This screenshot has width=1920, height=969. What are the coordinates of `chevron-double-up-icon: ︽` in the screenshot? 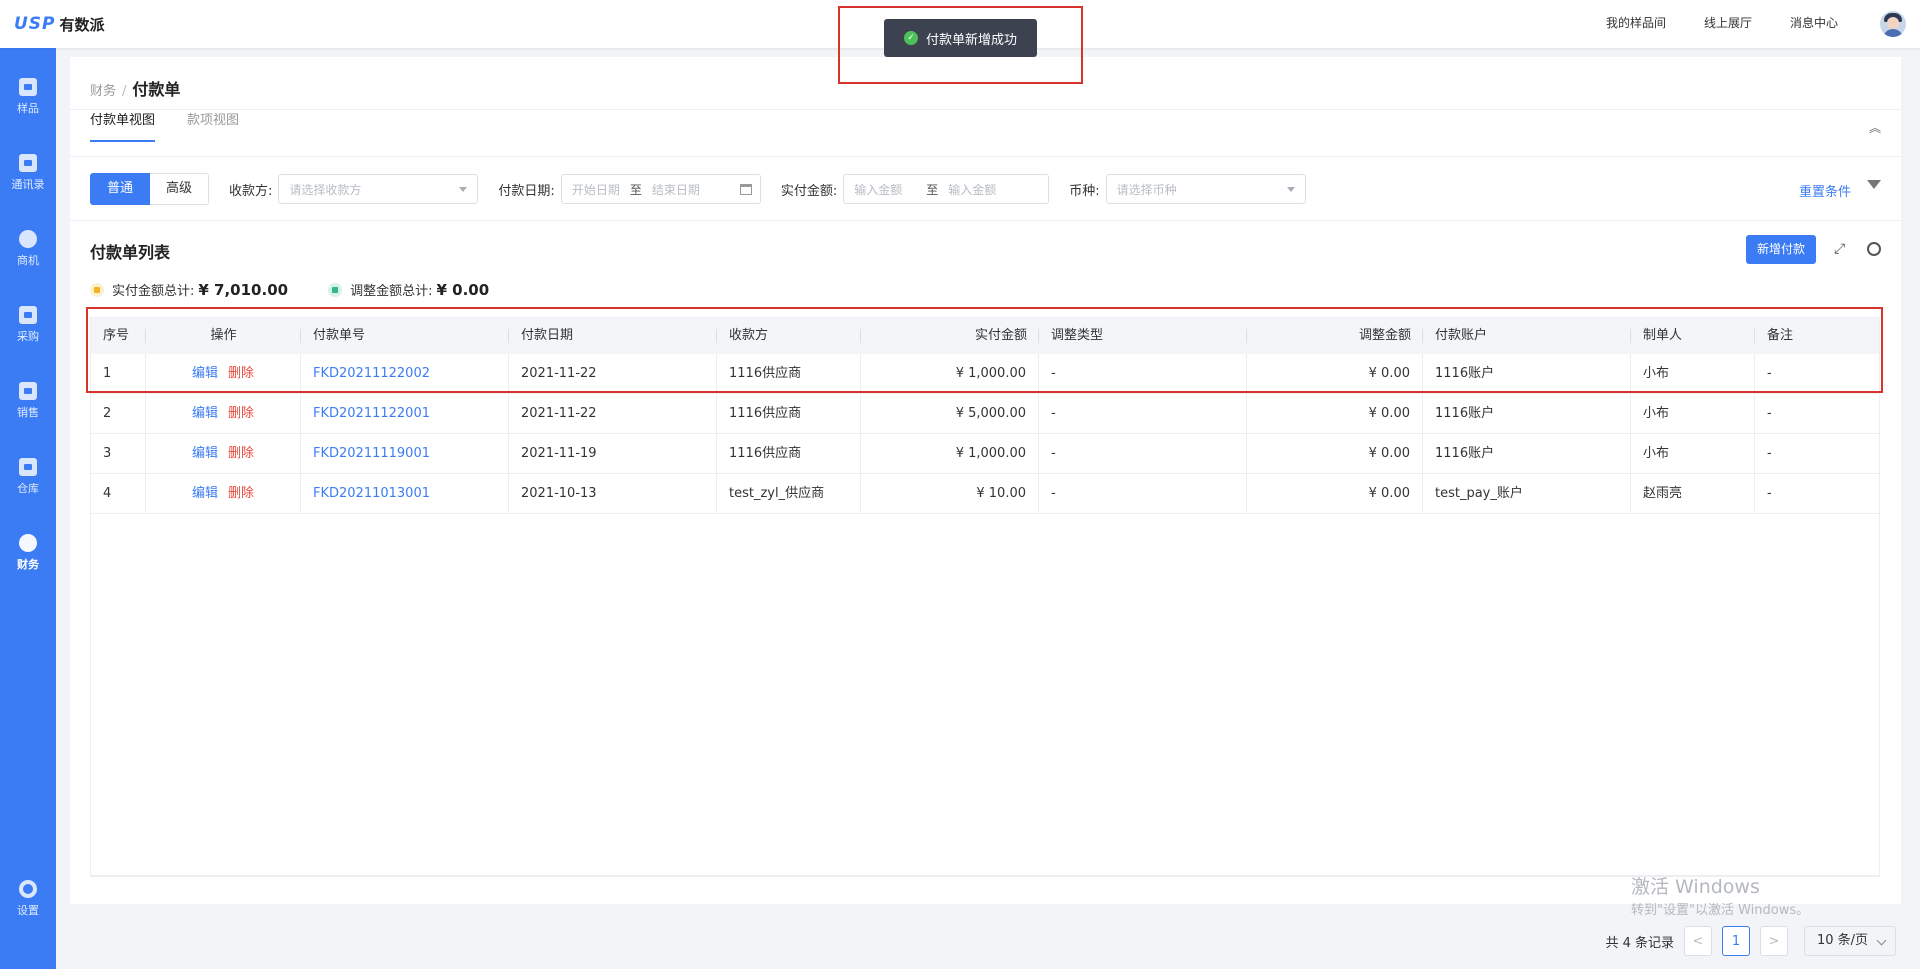 It's located at (1875, 128).